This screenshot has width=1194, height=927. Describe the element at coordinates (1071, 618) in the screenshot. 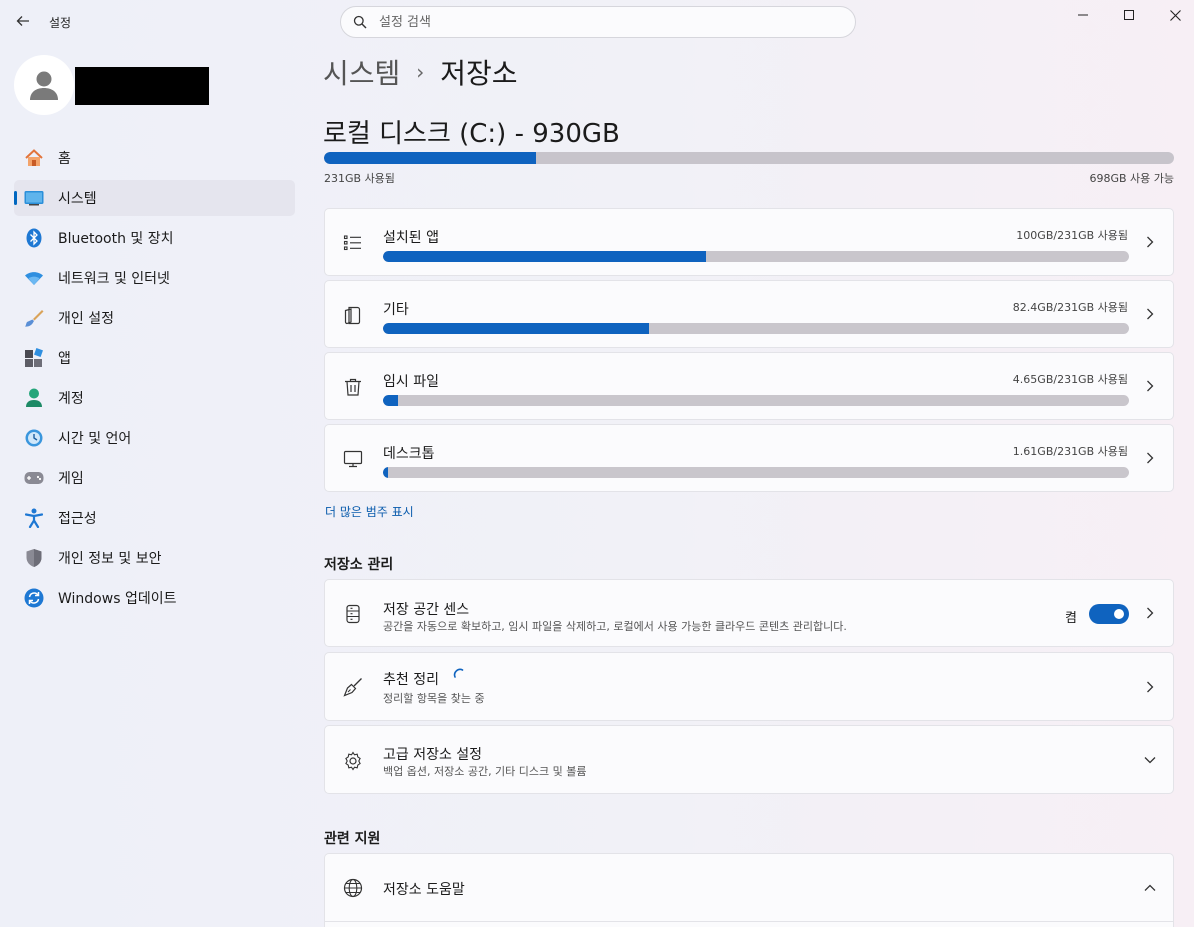

I see `toggle-state-label: 켬` at that location.